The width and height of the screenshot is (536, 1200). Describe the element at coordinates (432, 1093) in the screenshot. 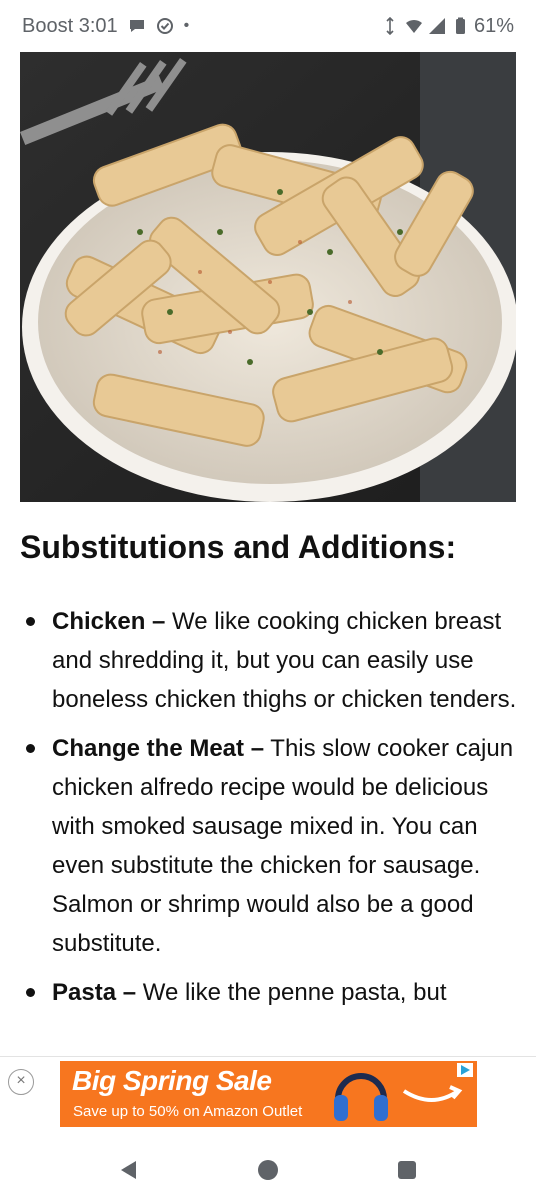

I see `amazon-smile-icon` at that location.